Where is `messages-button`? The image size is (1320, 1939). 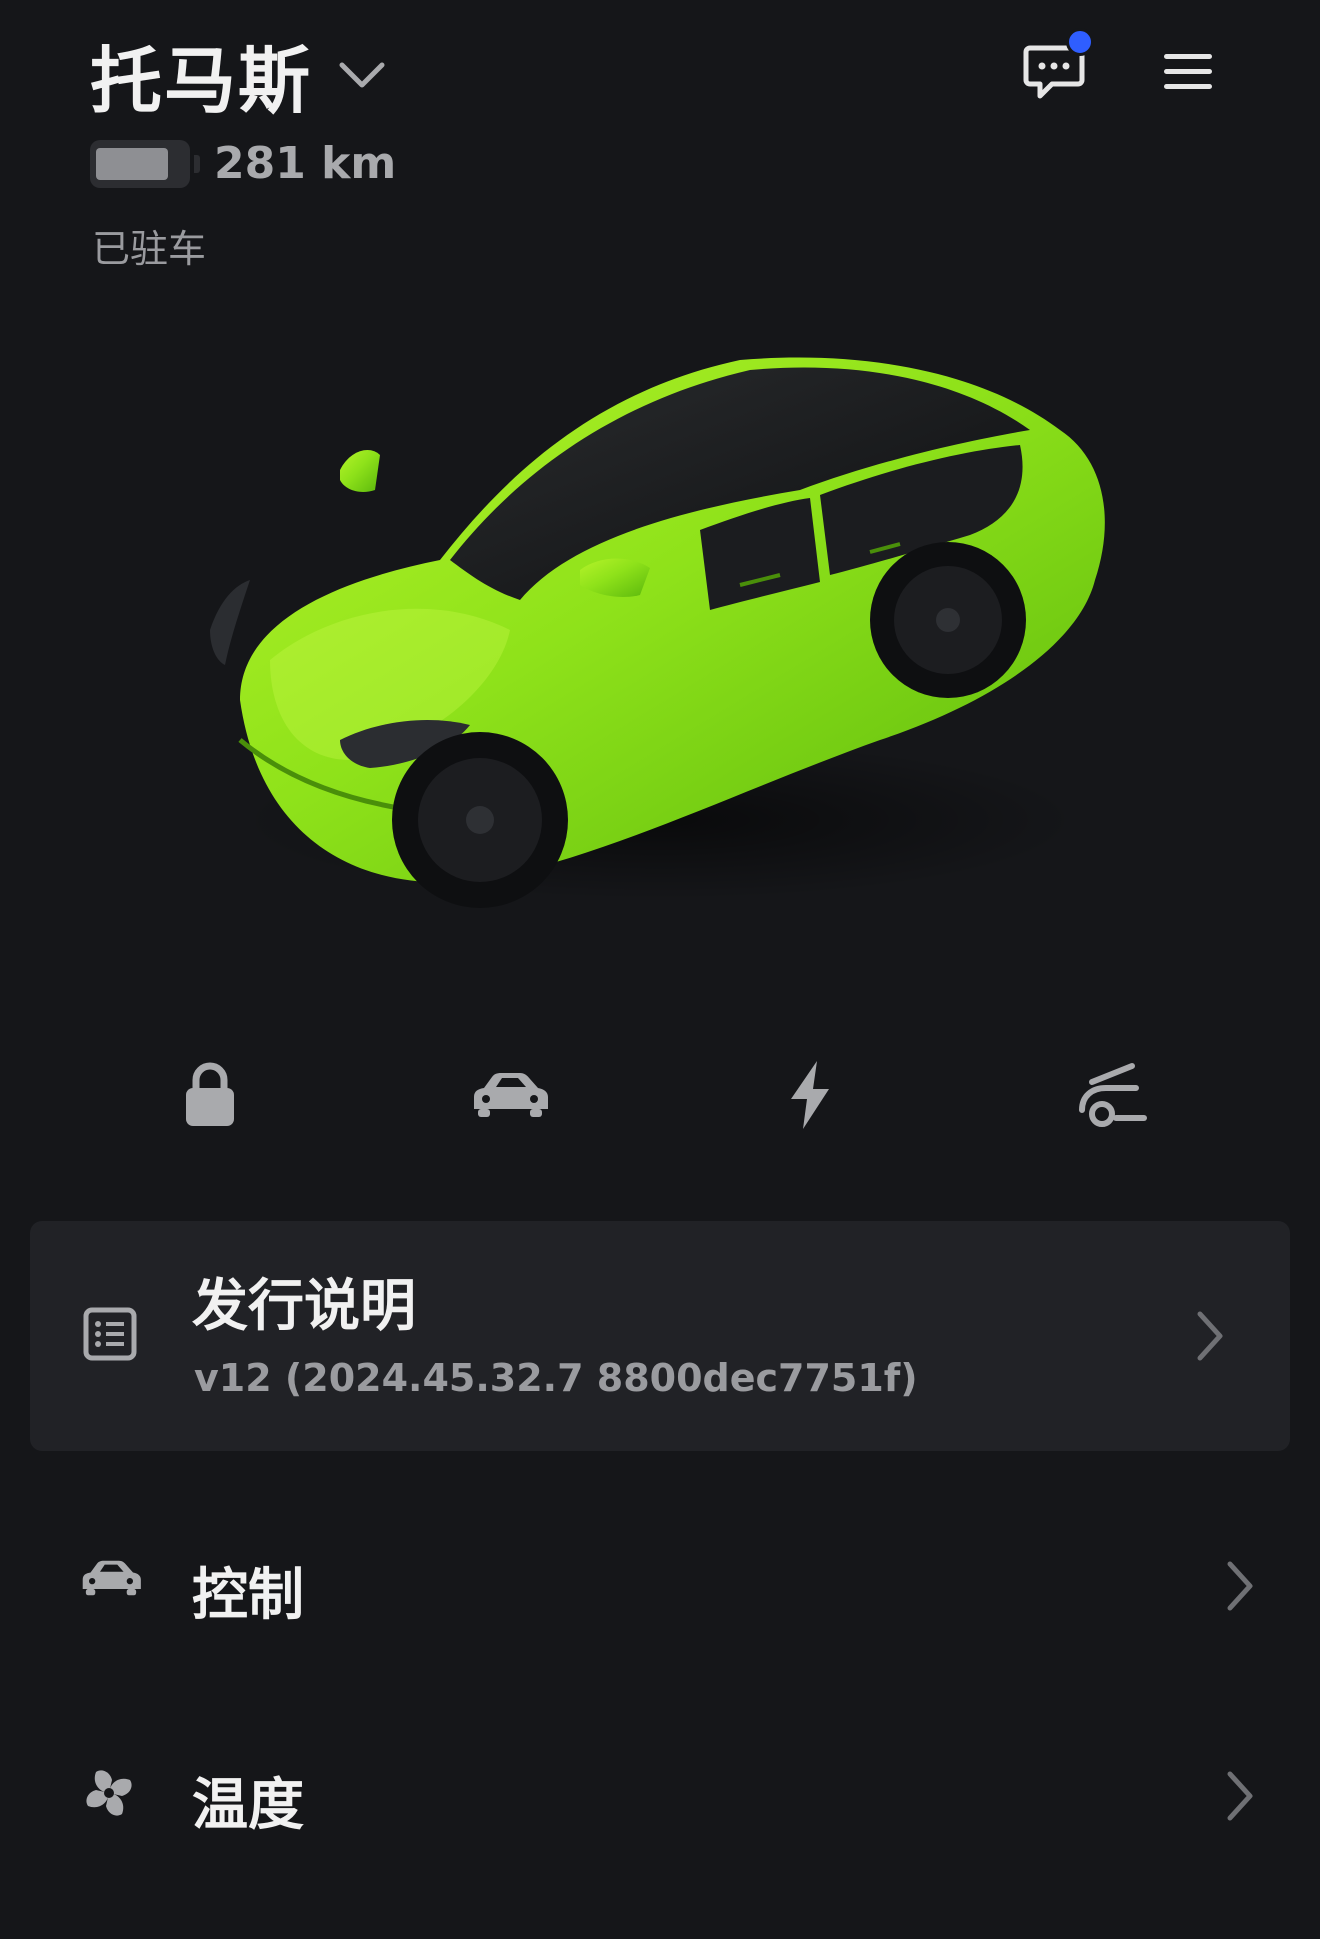 messages-button is located at coordinates (1058, 66).